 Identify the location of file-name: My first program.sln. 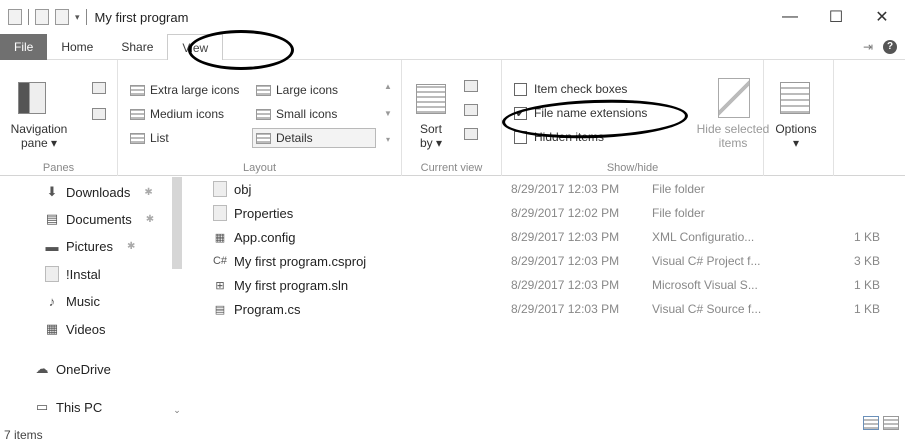
(291, 285).